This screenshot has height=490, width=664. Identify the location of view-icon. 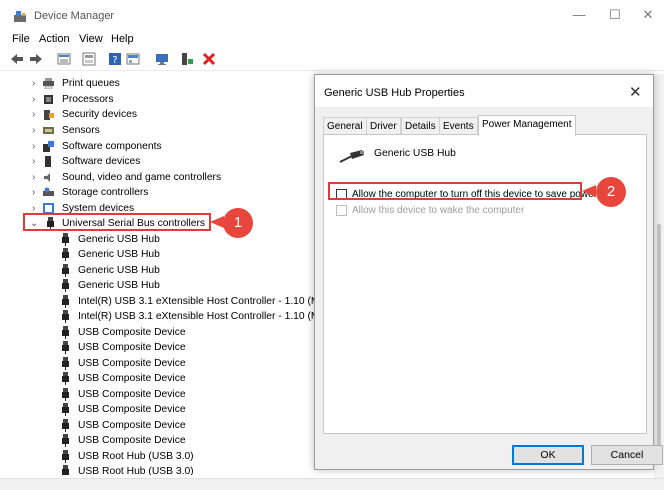
(89, 59).